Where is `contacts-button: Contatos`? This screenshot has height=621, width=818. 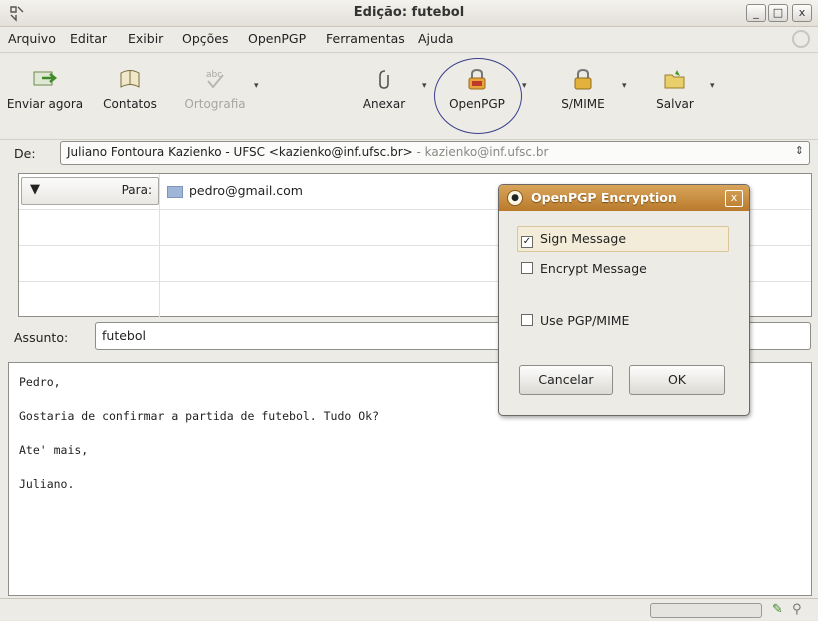
contacts-button: Contatos is located at coordinates (130, 89).